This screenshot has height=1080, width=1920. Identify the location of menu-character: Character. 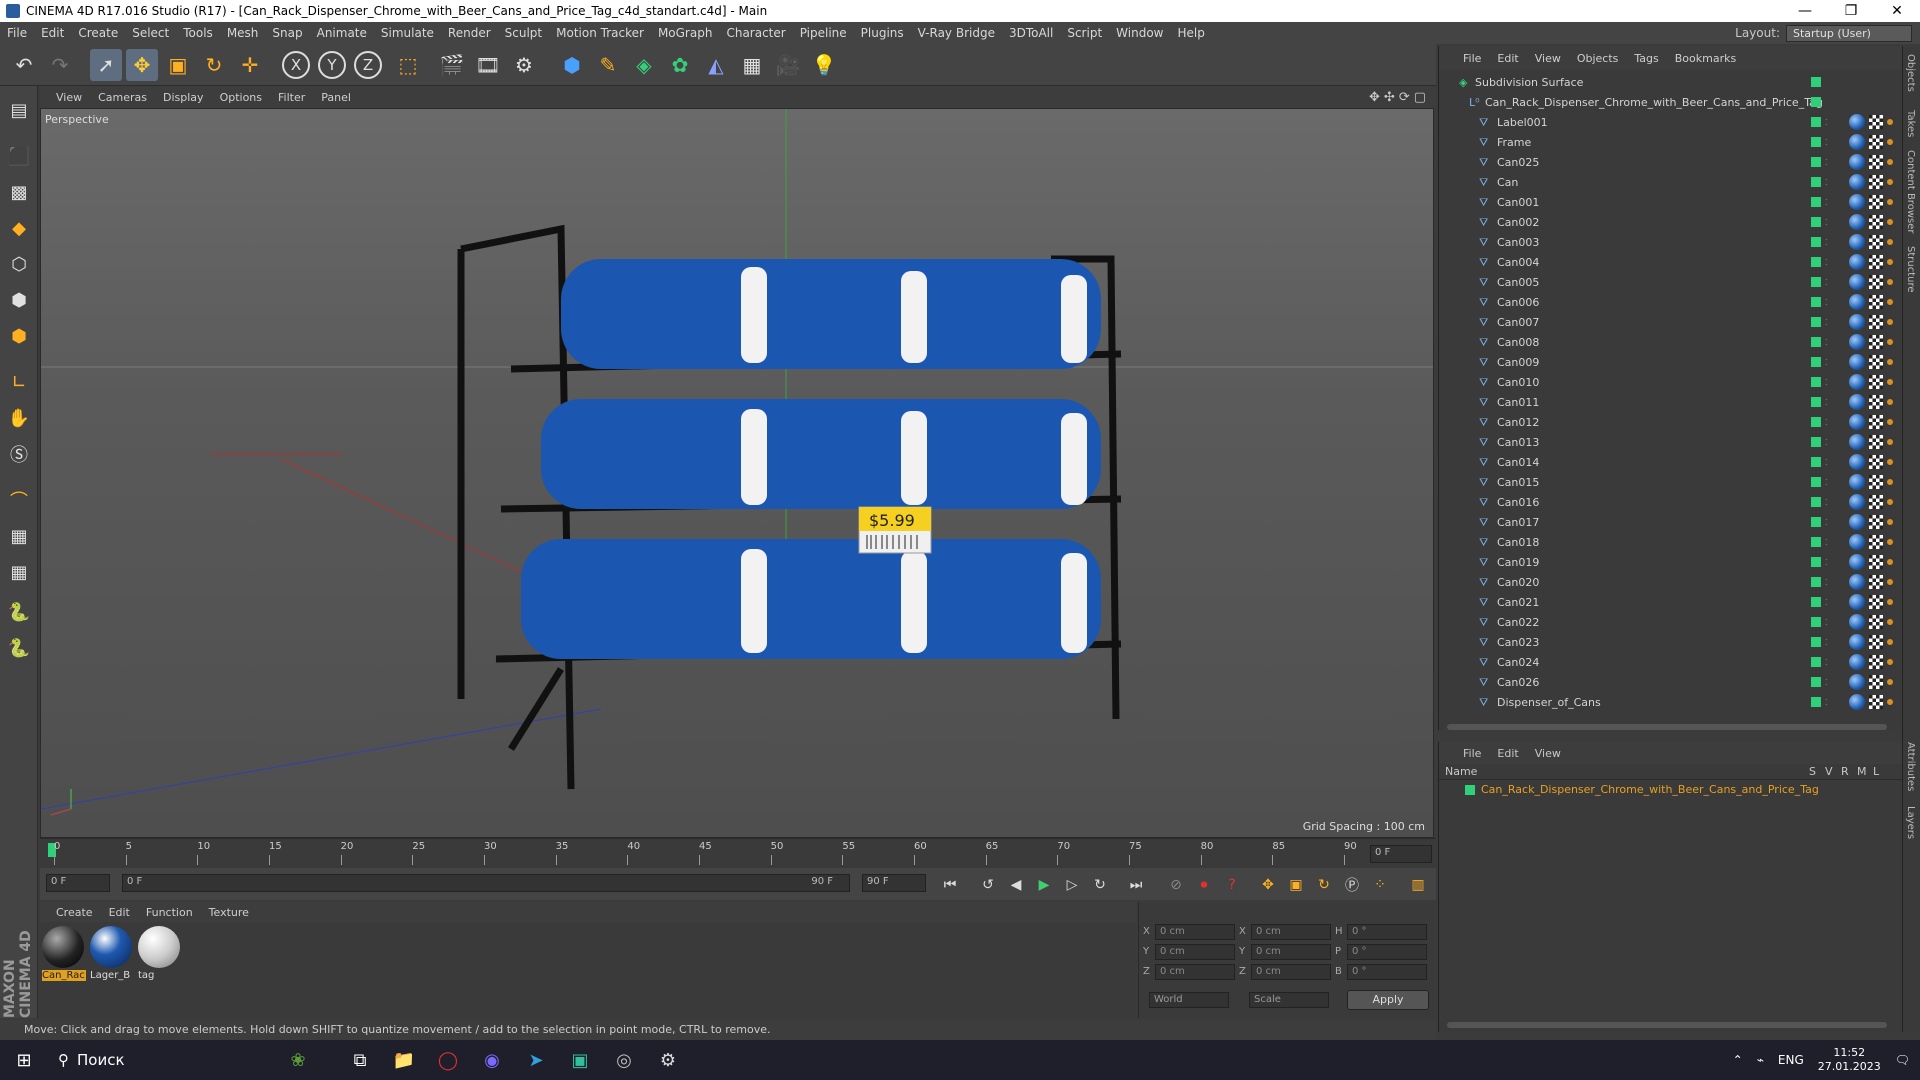
(755, 33).